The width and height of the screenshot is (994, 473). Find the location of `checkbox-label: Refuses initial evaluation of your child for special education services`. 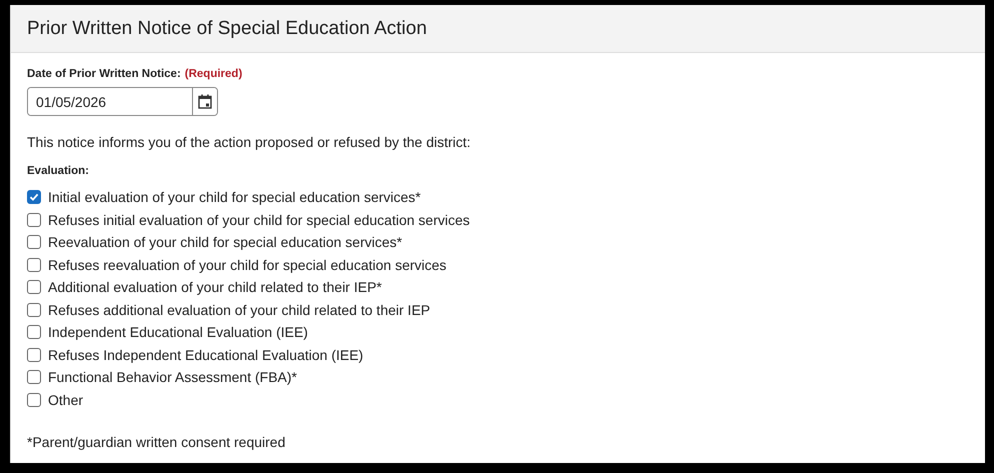

checkbox-label: Refuses initial evaluation of your child for special education services is located at coordinates (259, 220).